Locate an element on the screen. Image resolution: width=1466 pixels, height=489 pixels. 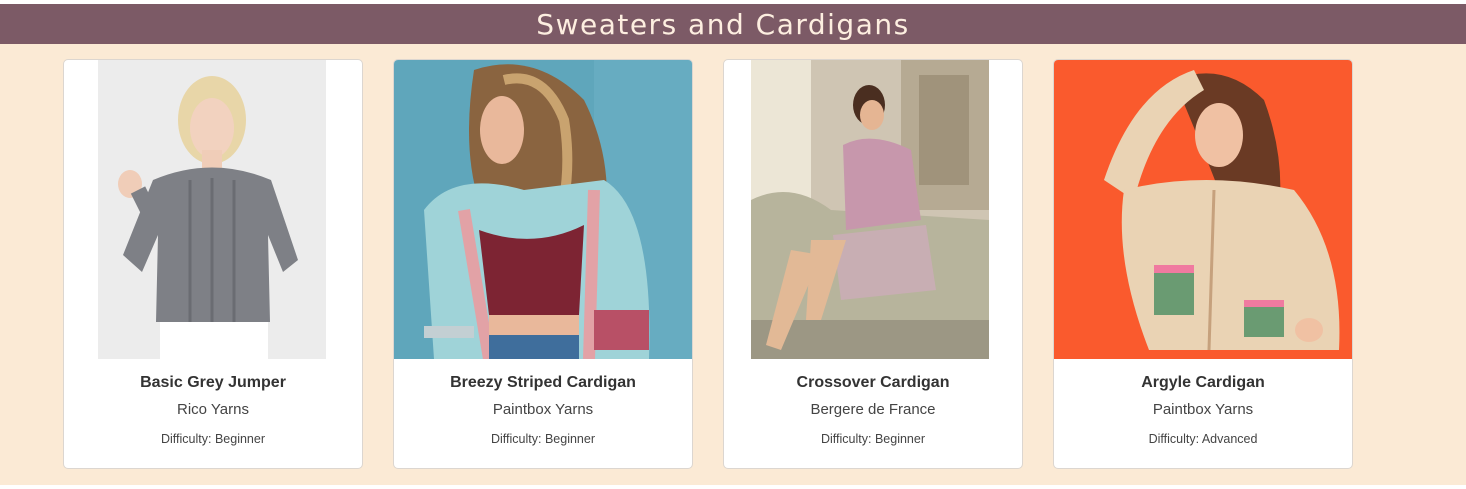
section-banner: Sweaters and Cardigans is located at coordinates (733, 24).